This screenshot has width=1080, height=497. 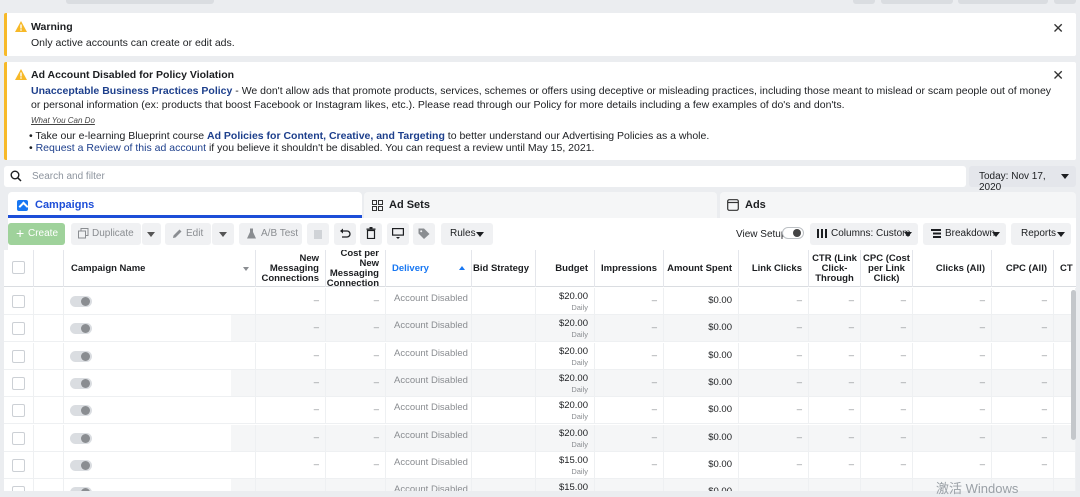 What do you see at coordinates (774, 268) in the screenshot?
I see `column-header-link-clicks: Link Clicks` at bounding box center [774, 268].